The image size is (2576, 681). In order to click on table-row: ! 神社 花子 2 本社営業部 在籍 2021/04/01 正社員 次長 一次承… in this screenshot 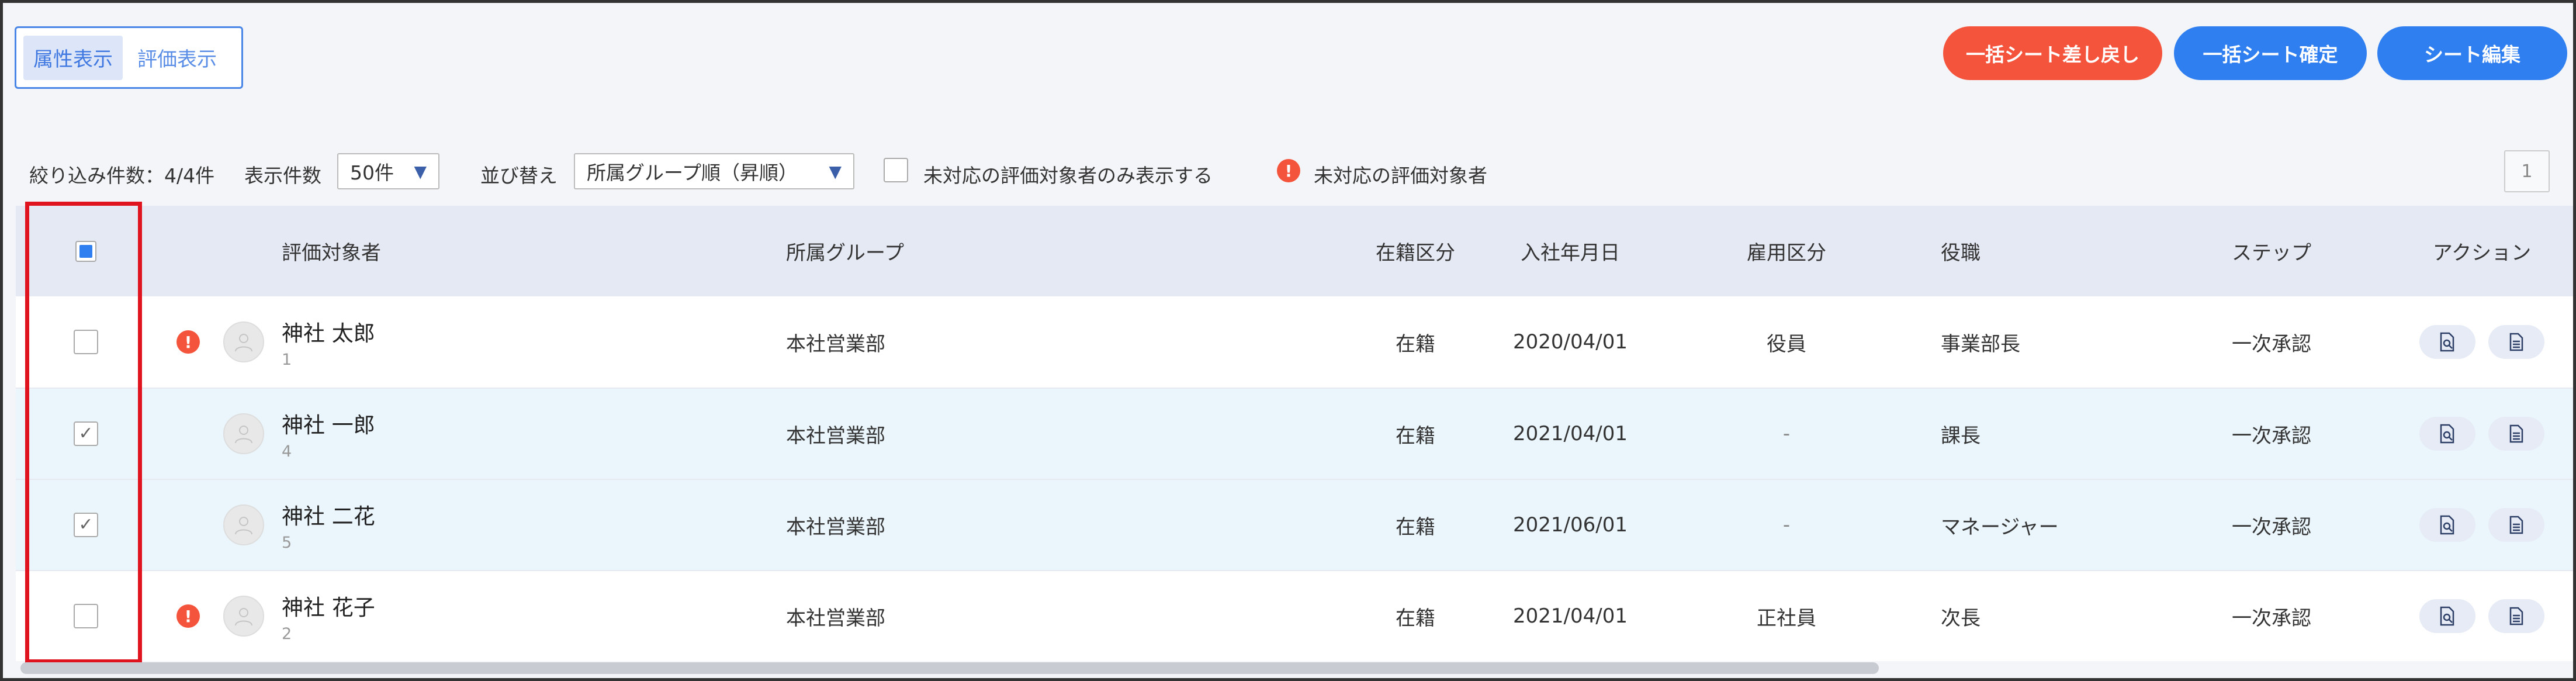, I will do `click(1294, 615)`.